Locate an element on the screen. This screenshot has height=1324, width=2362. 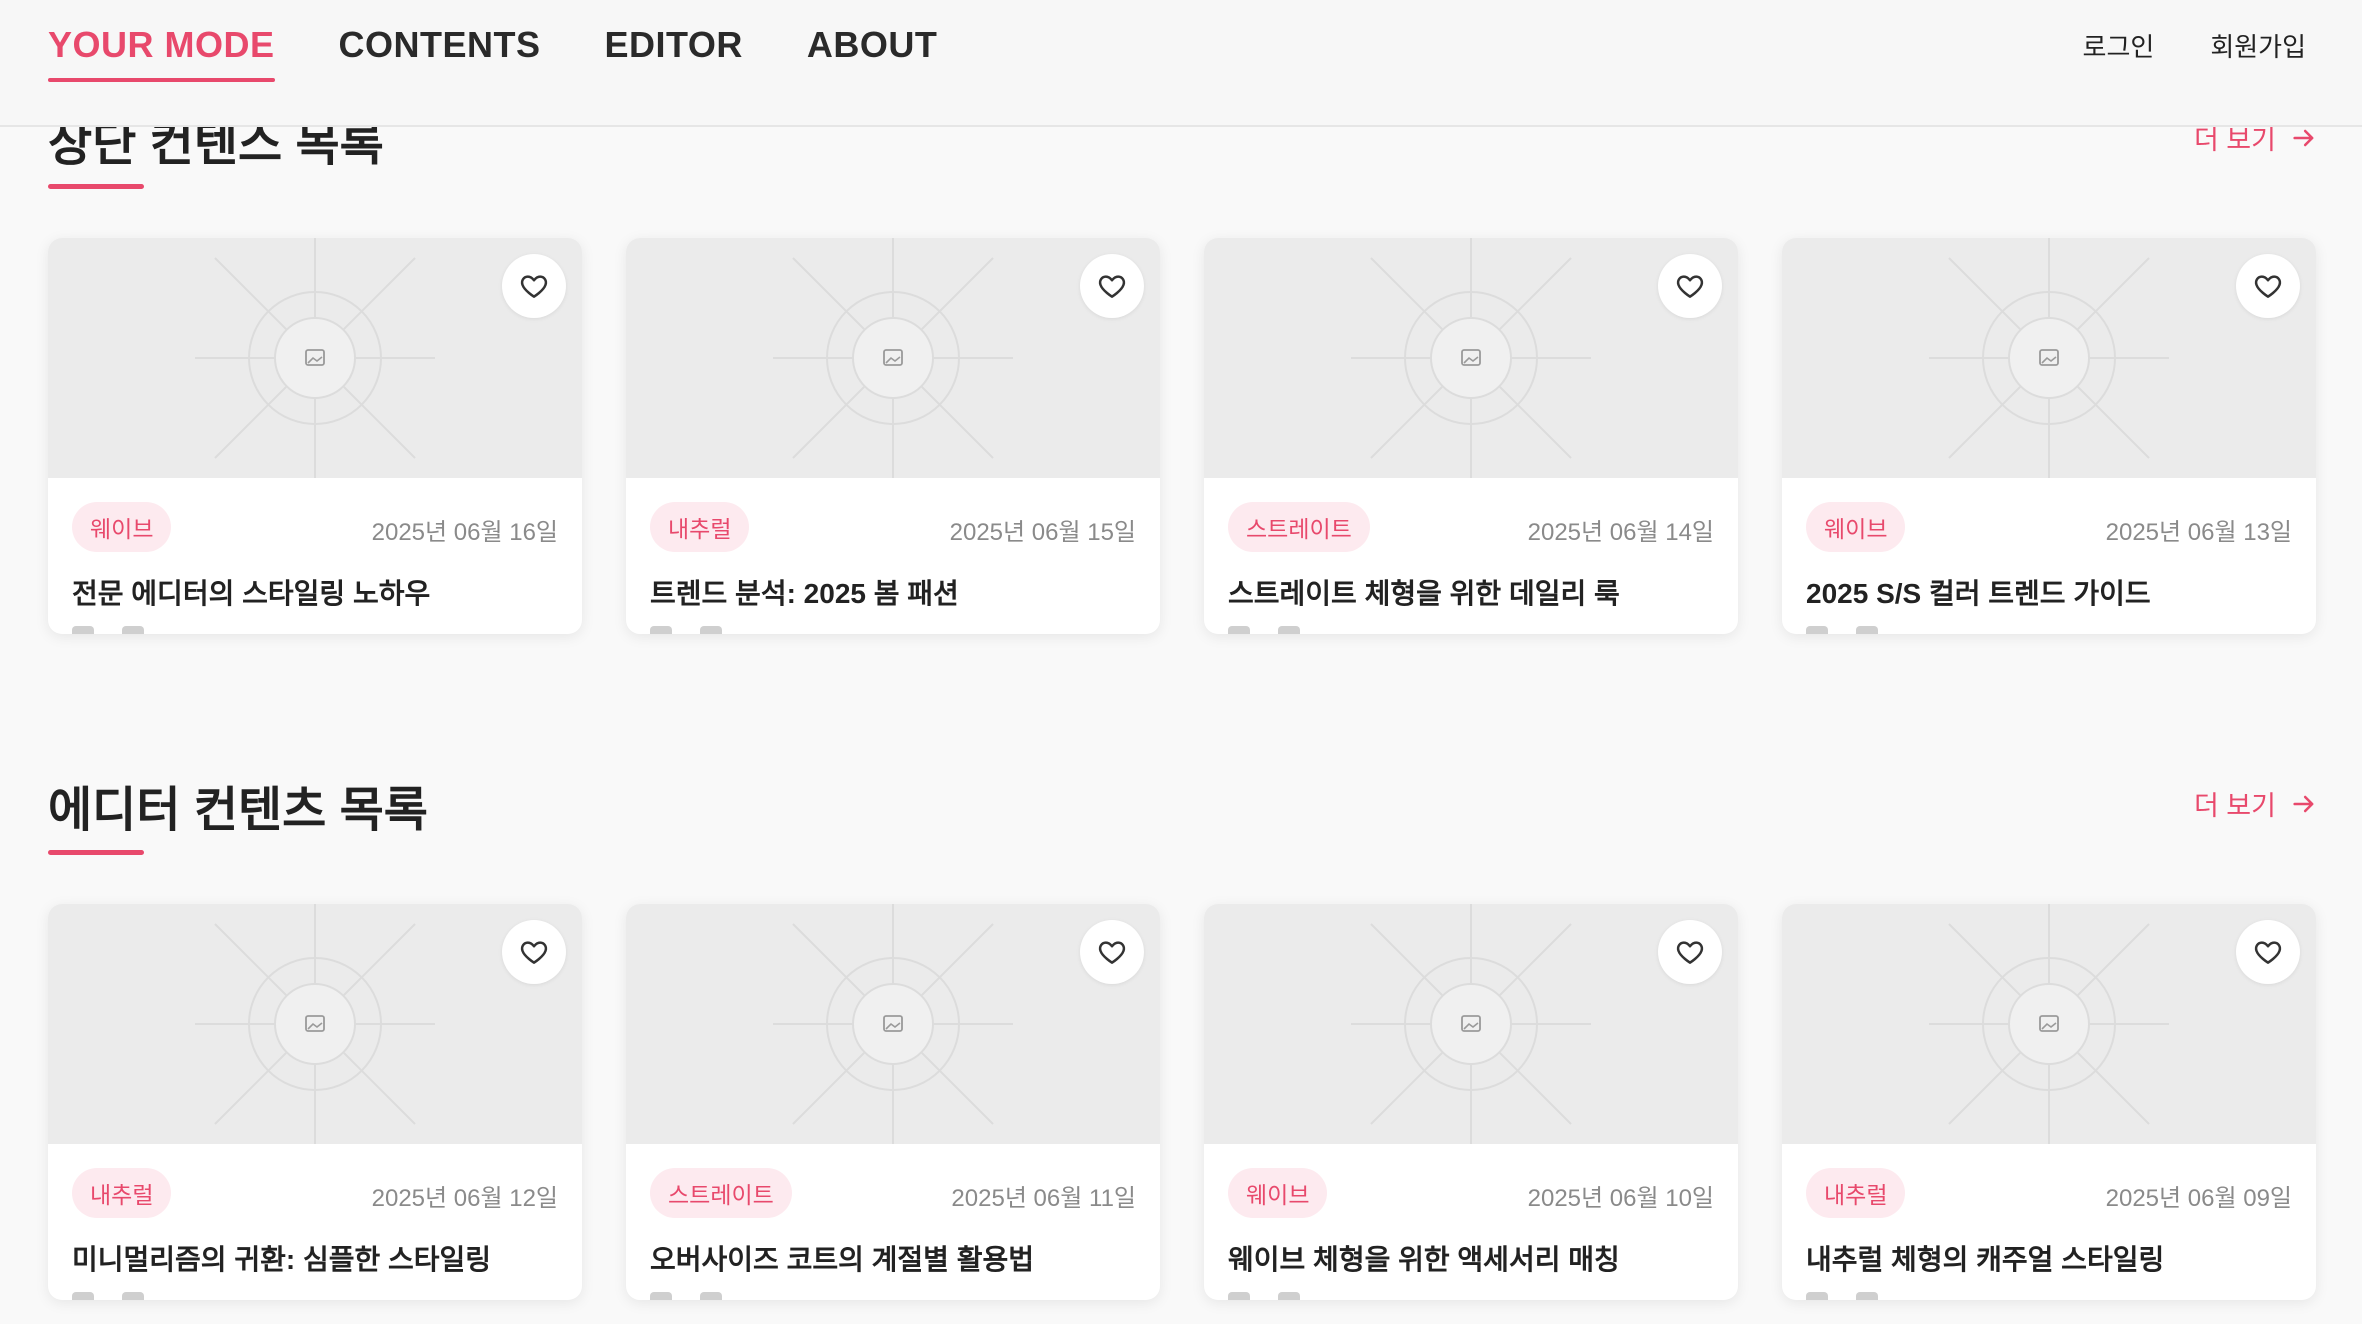
content-card: 웨이브 2025년 06월 13일 2025 S/S 컬러 트렌드 가이드 is located at coordinates (2049, 436).